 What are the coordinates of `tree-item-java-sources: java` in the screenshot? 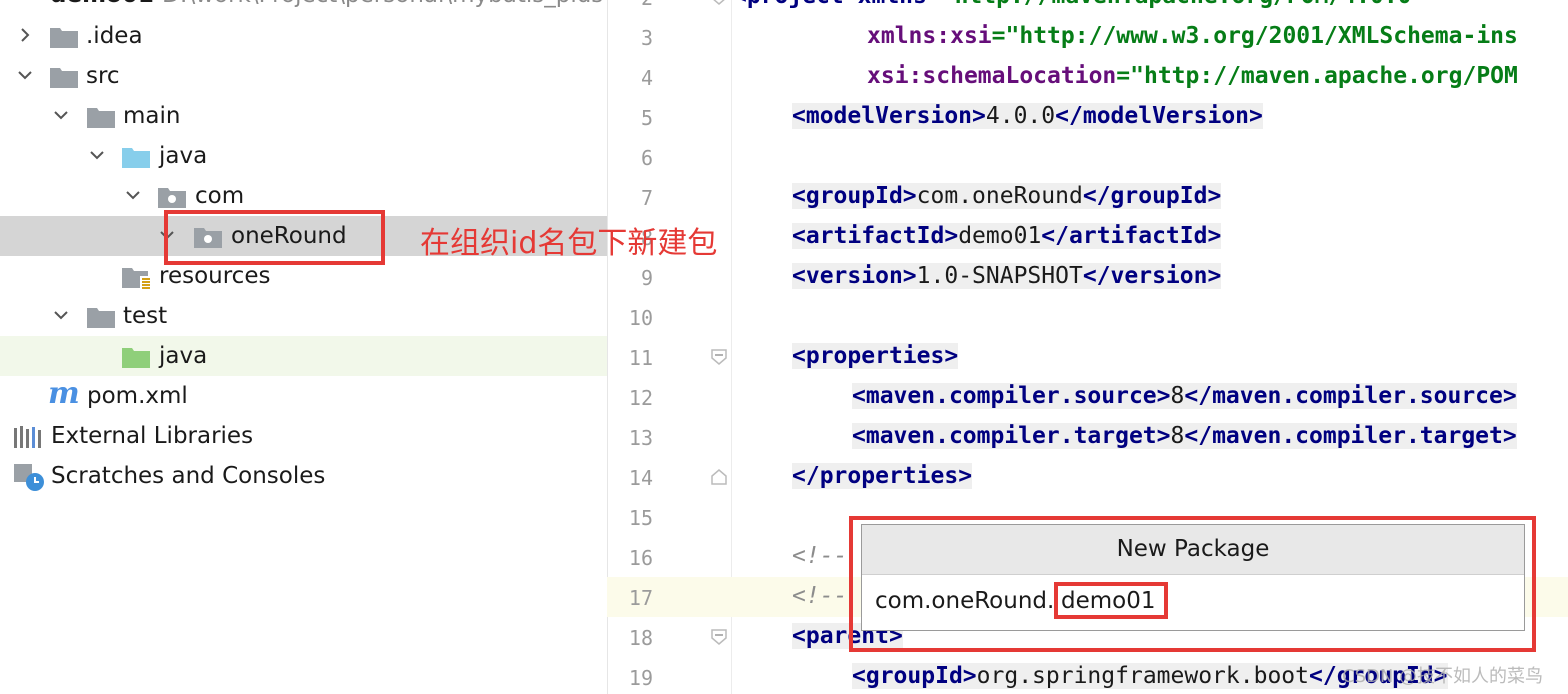 It's located at (303, 156).